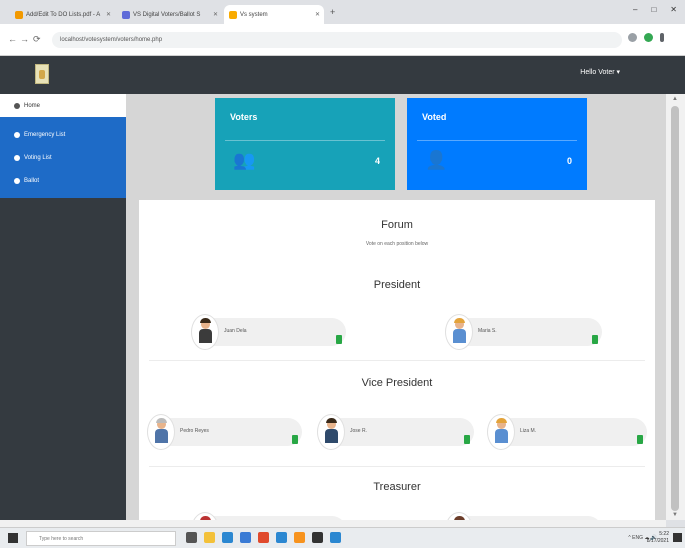  Describe the element at coordinates (335, 537) in the screenshot. I see `vscode-icon` at that location.